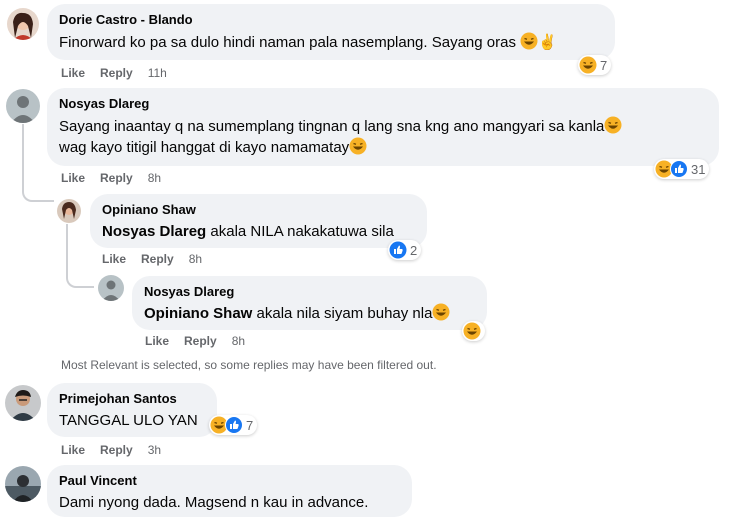  I want to click on comment-text-body: akala NILA nakakatuwa sila, so click(300, 231).